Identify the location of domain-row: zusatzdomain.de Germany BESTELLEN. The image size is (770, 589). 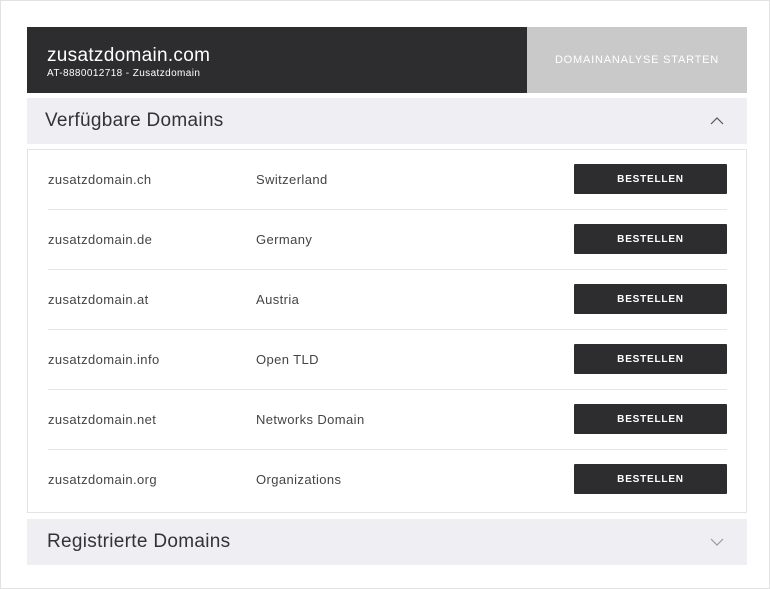
(387, 240).